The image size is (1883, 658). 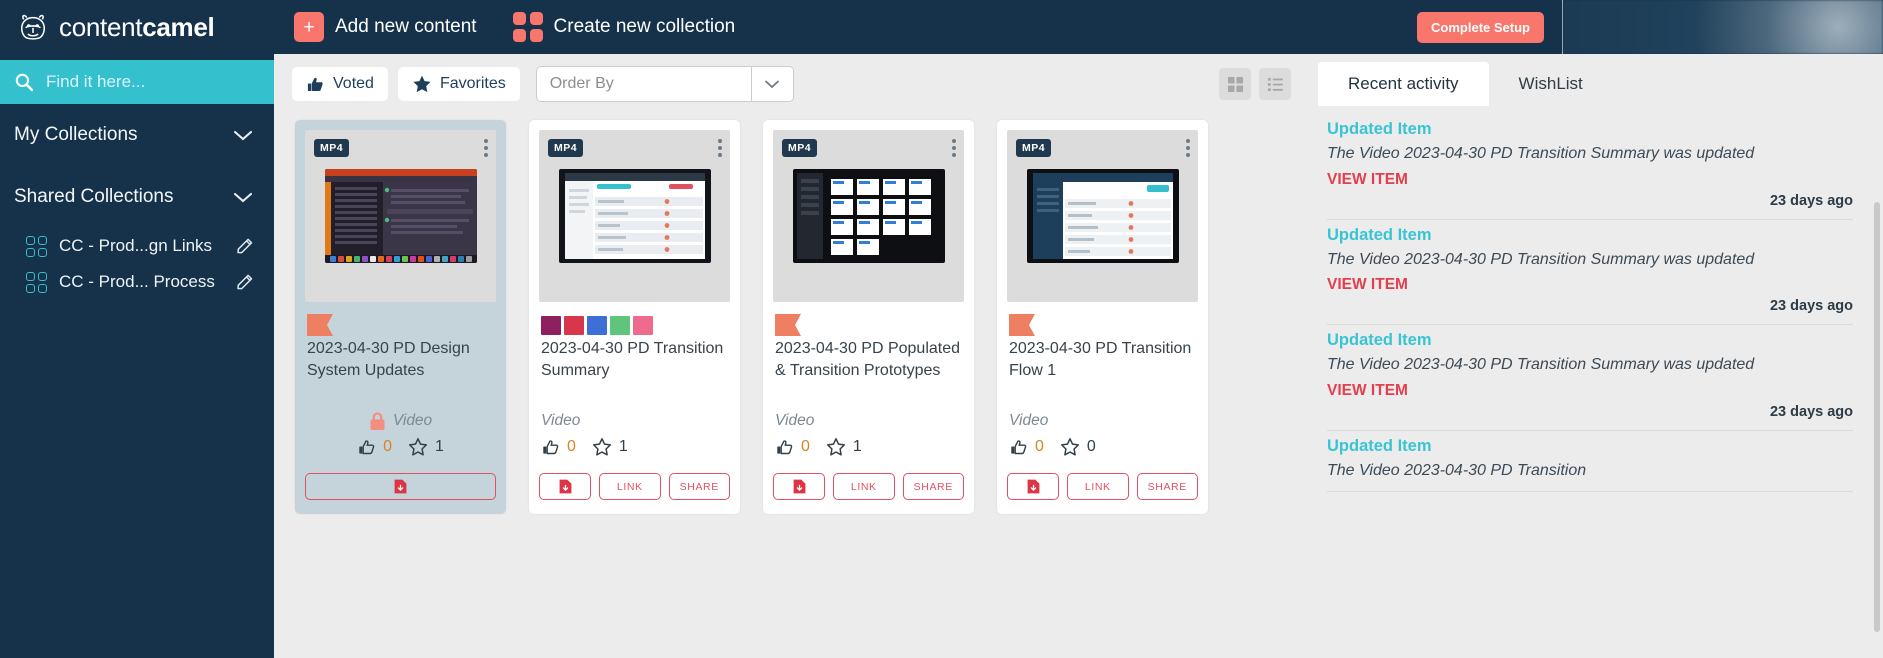 What do you see at coordinates (137, 282) in the screenshot?
I see `sidebar-item-cc-prod-process: CC - Prod... Process` at bounding box center [137, 282].